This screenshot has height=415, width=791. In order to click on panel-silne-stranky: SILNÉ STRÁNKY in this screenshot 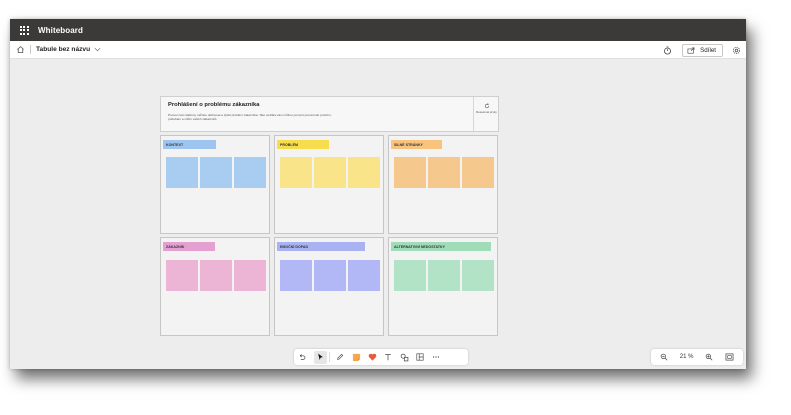, I will do `click(443, 184)`.